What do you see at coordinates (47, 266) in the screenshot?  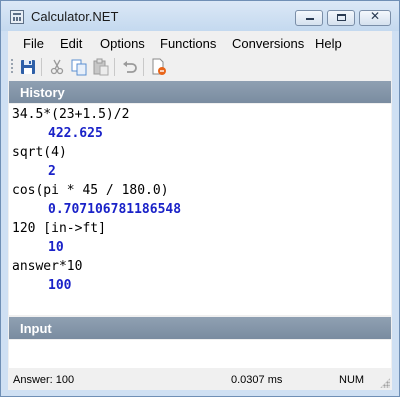 I see `history-expression: answer*10` at bounding box center [47, 266].